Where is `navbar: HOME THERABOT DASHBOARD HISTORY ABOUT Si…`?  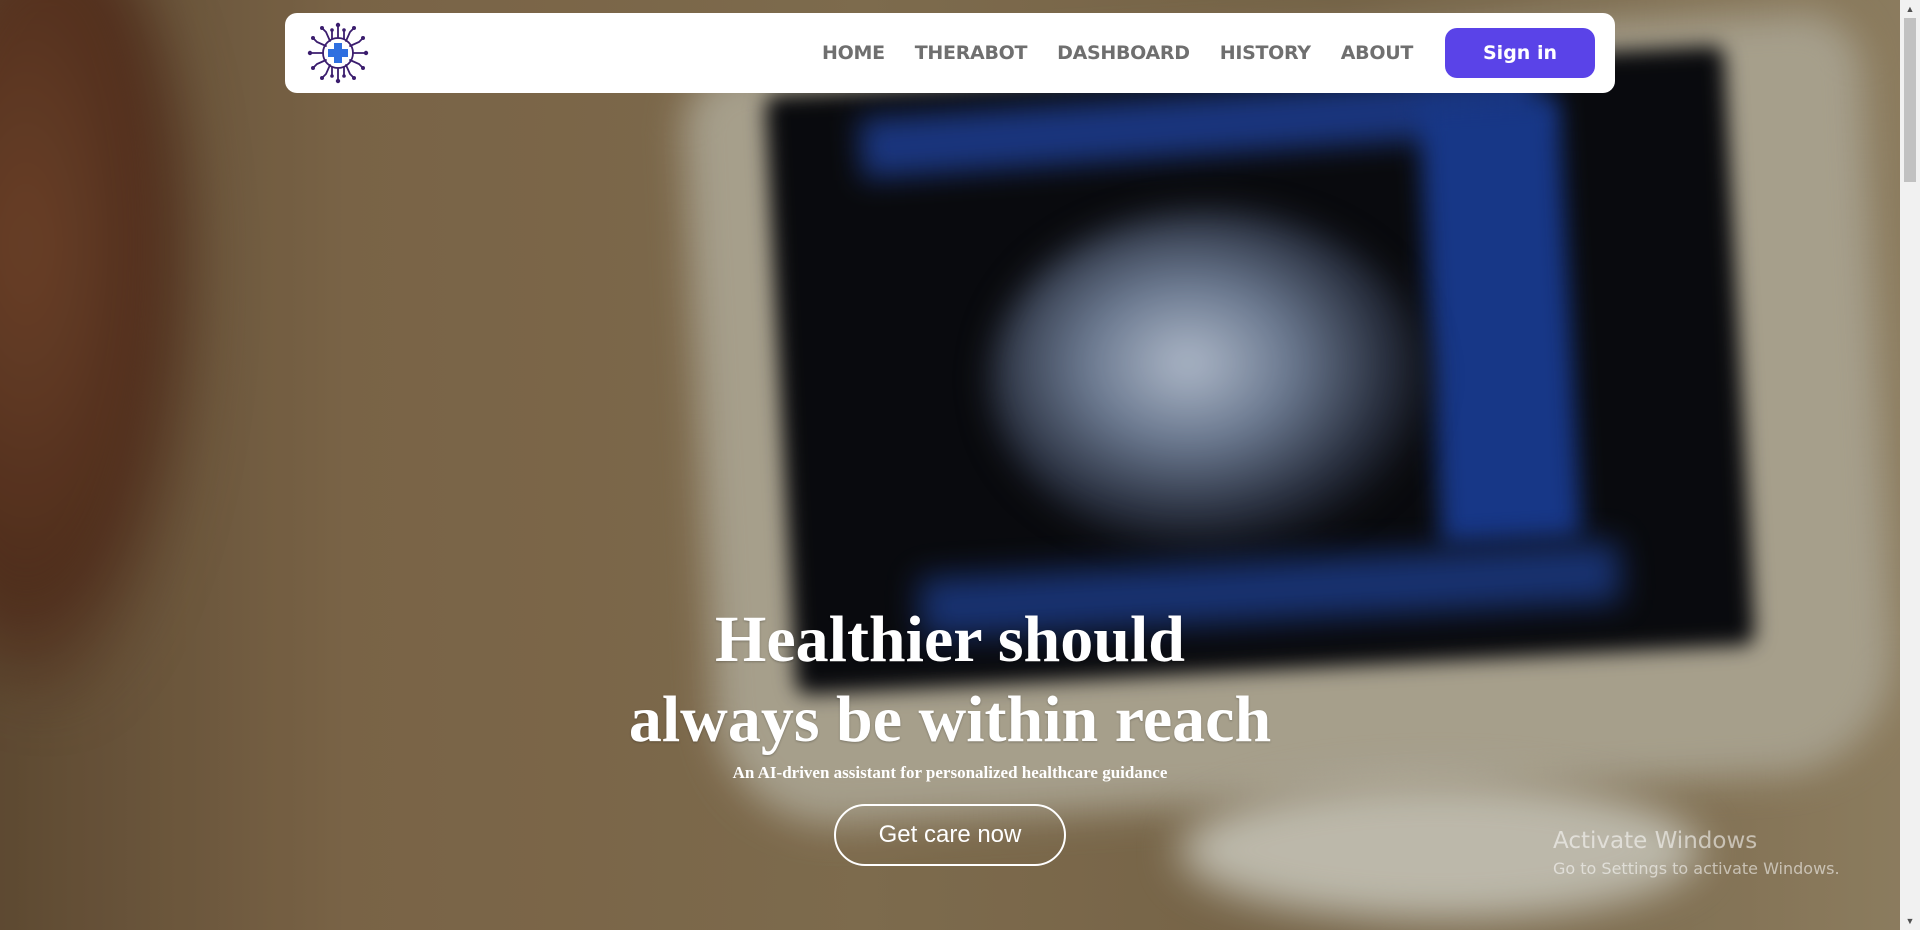
navbar: HOME THERABOT DASHBOARD HISTORY ABOUT Si… is located at coordinates (950, 53).